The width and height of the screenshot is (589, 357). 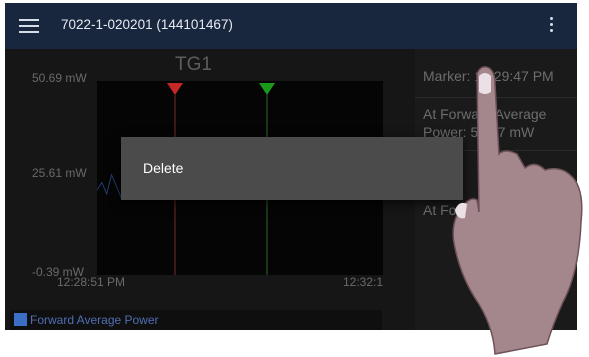 What do you see at coordinates (29, 26) in the screenshot?
I see `hamburger-menu-icon` at bounding box center [29, 26].